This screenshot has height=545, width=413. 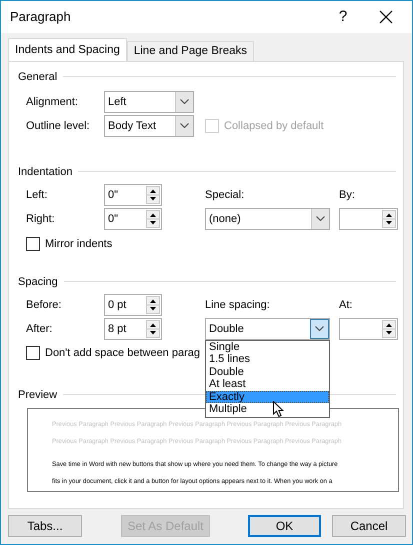 What do you see at coordinates (149, 101) in the screenshot?
I see `dropdown: Left` at bounding box center [149, 101].